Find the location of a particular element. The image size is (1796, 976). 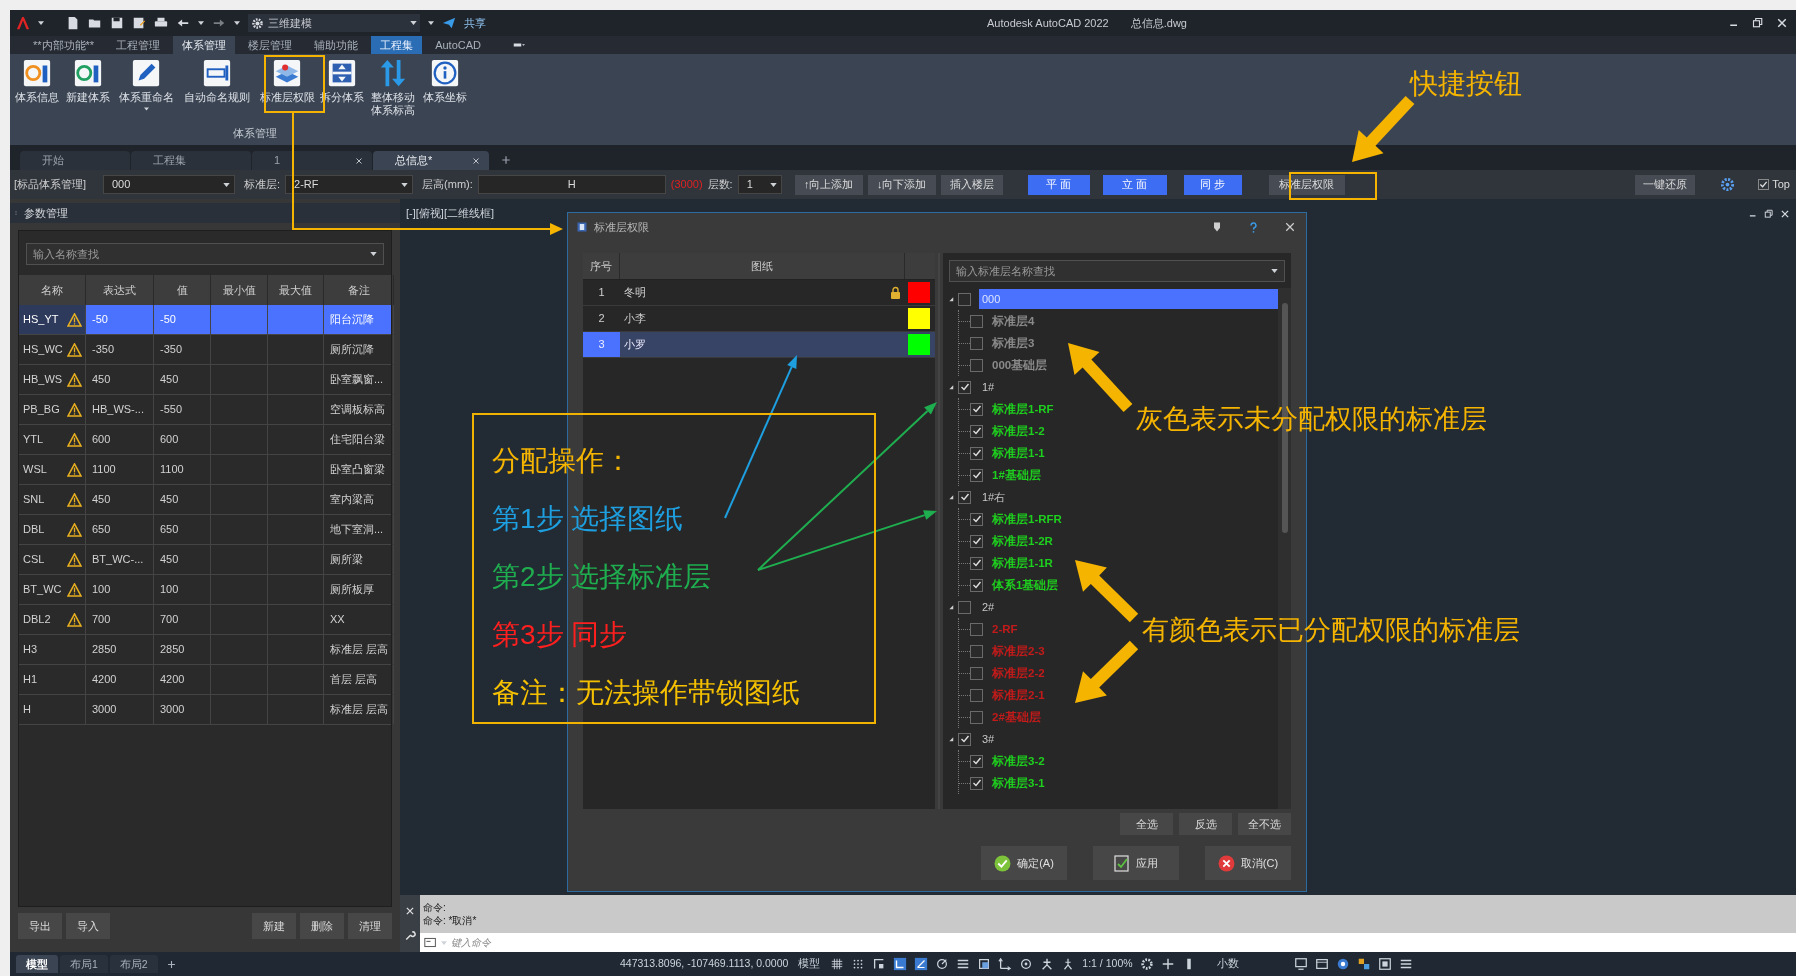

wrench-icon is located at coordinates (410, 935).